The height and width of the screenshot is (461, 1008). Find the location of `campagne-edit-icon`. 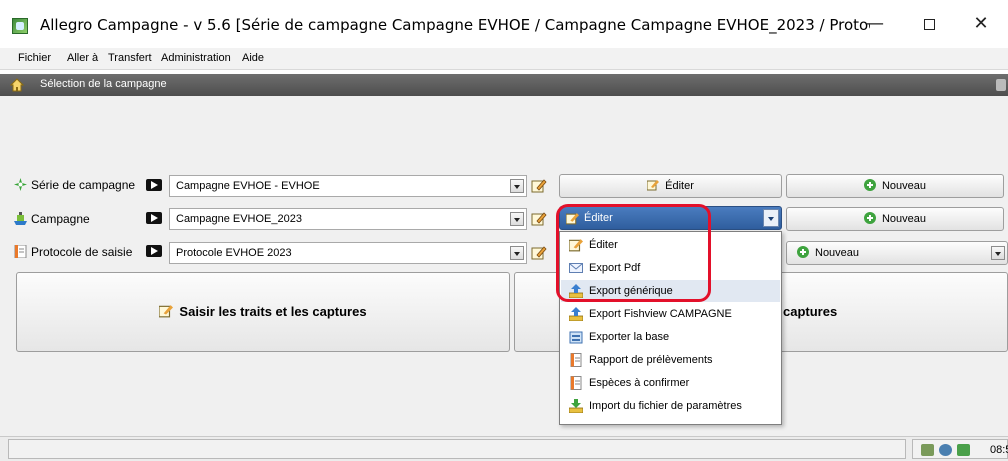

campagne-edit-icon is located at coordinates (539, 219).